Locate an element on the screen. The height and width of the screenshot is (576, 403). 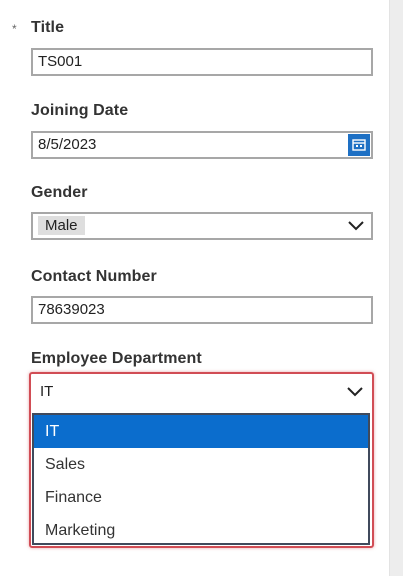
joining-date-input: 8/5/2023 is located at coordinates (202, 145).